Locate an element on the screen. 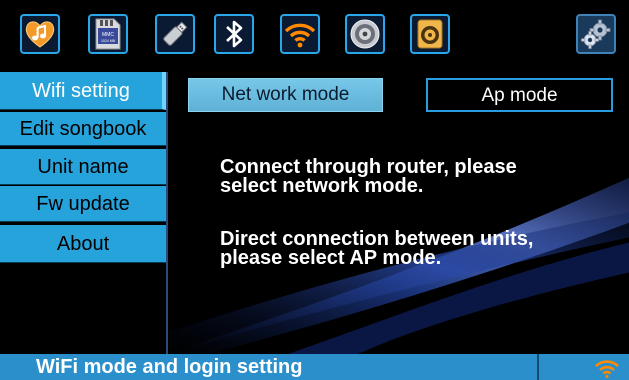 This screenshot has width=629, height=380. bluetooth-icon is located at coordinates (234, 34).